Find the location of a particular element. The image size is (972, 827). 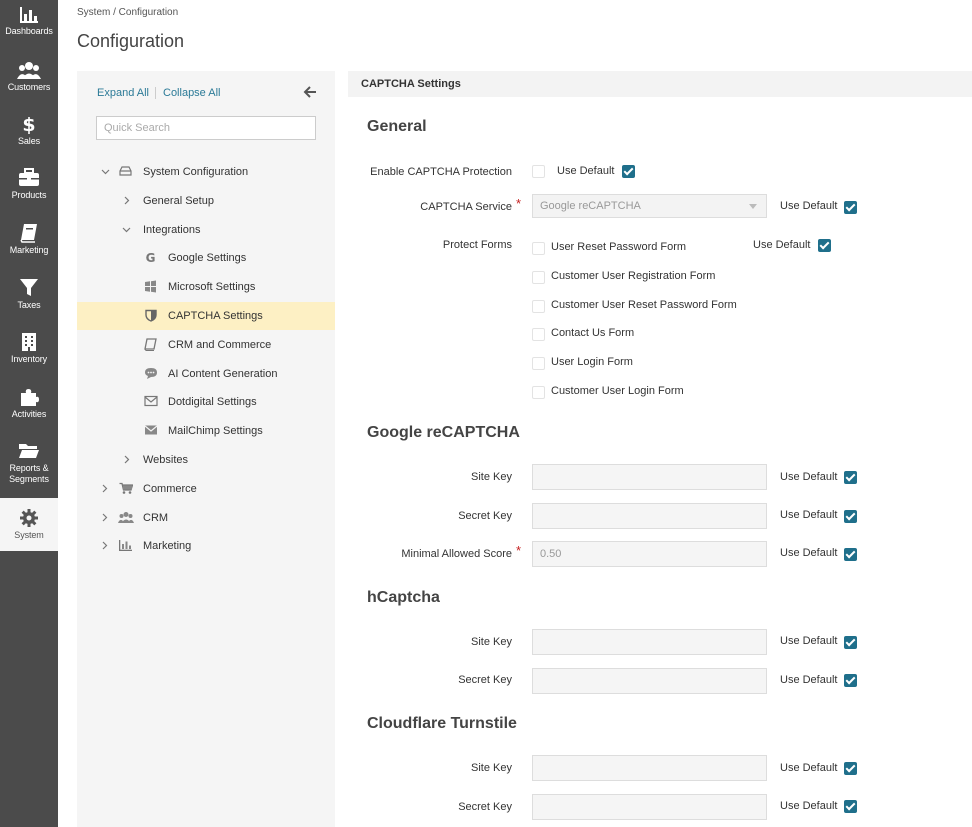

nav-products: Products is located at coordinates (29, 184).